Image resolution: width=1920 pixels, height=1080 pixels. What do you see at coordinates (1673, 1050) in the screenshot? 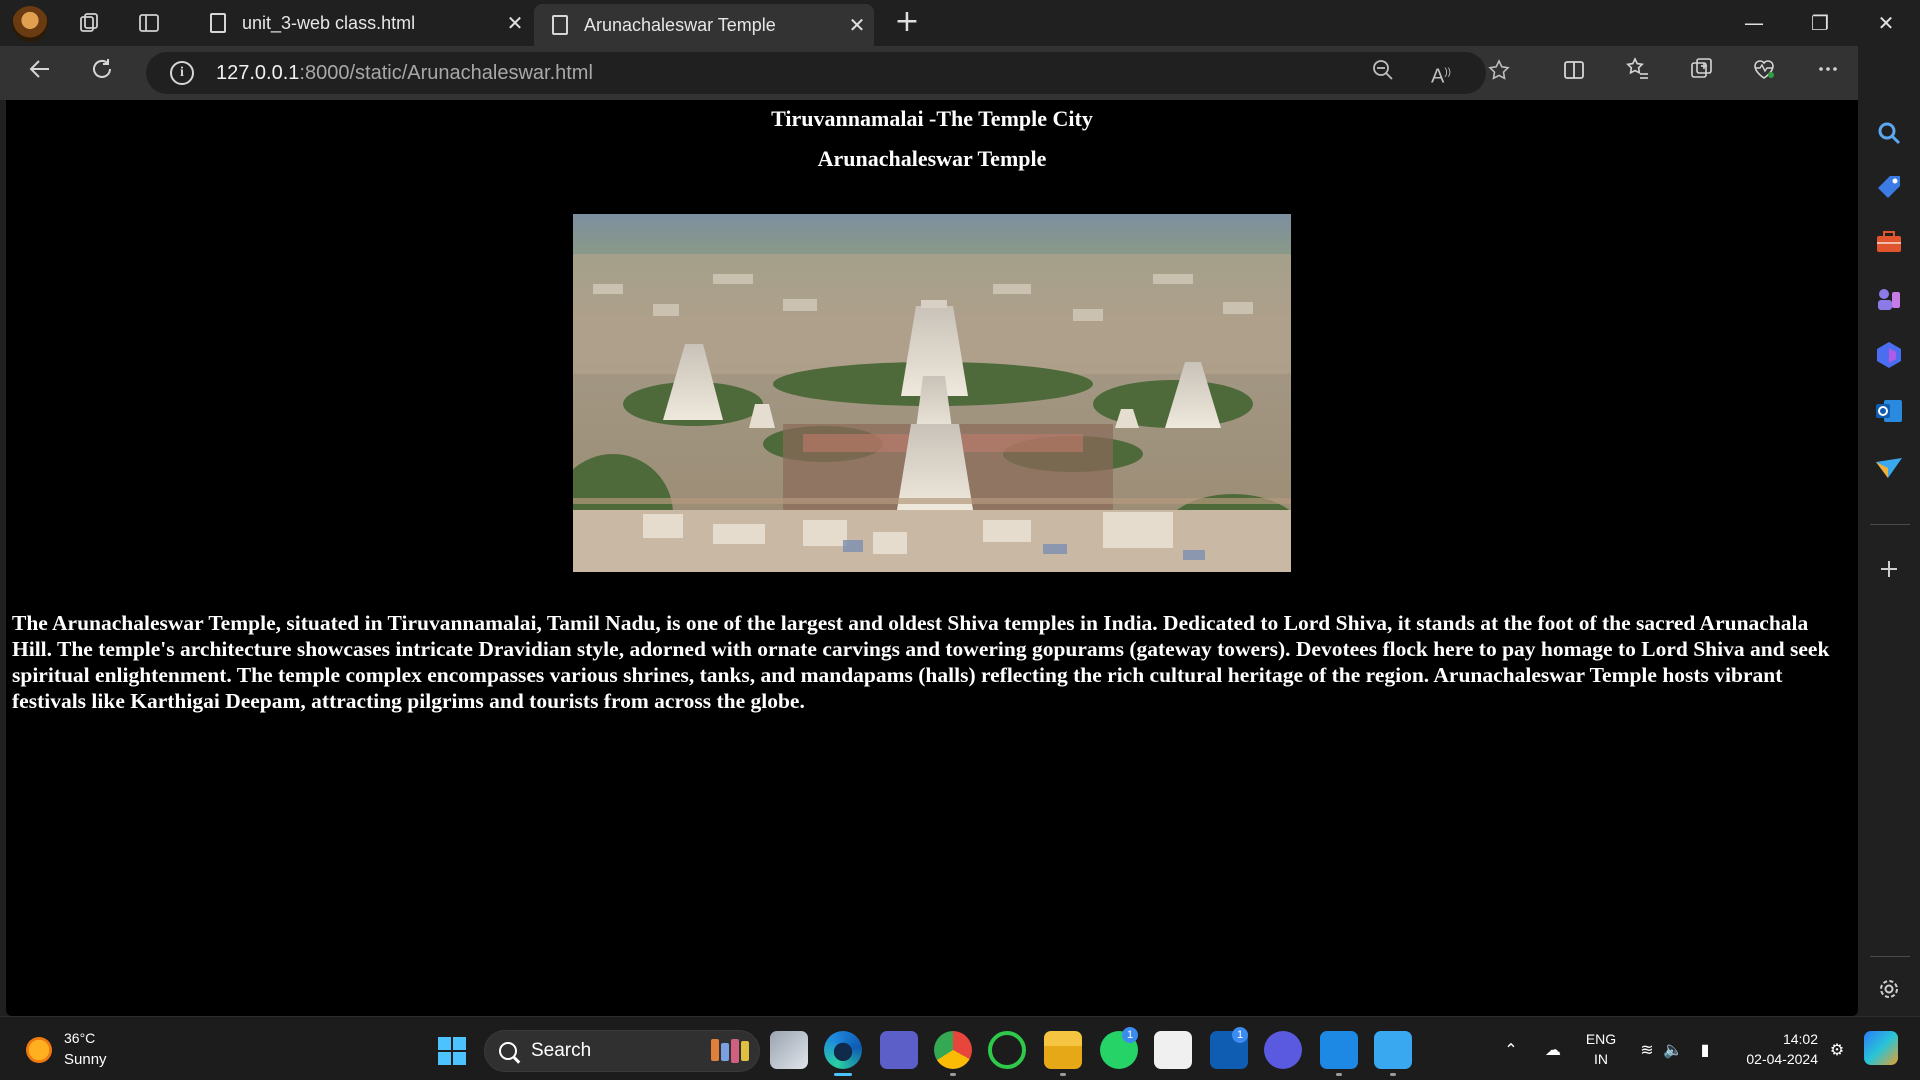
I see `volume-icon: 🔈` at bounding box center [1673, 1050].